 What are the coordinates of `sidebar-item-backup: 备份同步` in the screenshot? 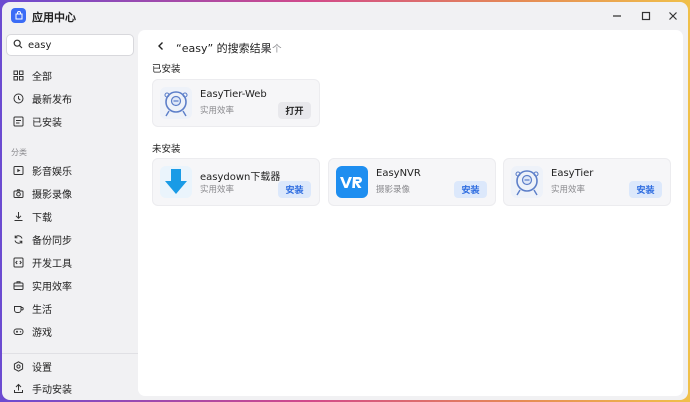 It's located at (70, 239).